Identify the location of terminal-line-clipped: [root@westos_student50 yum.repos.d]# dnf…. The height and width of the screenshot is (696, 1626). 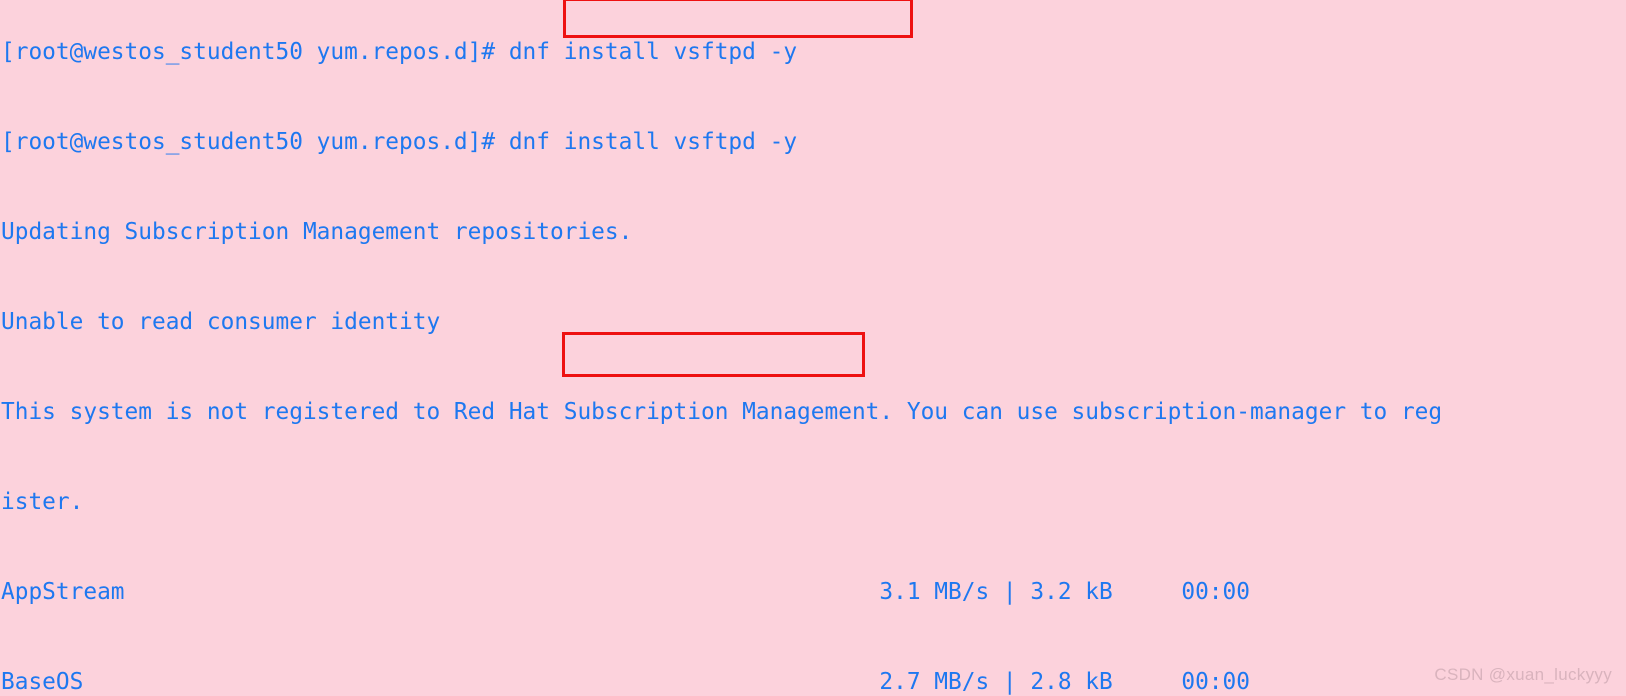
(399, 52).